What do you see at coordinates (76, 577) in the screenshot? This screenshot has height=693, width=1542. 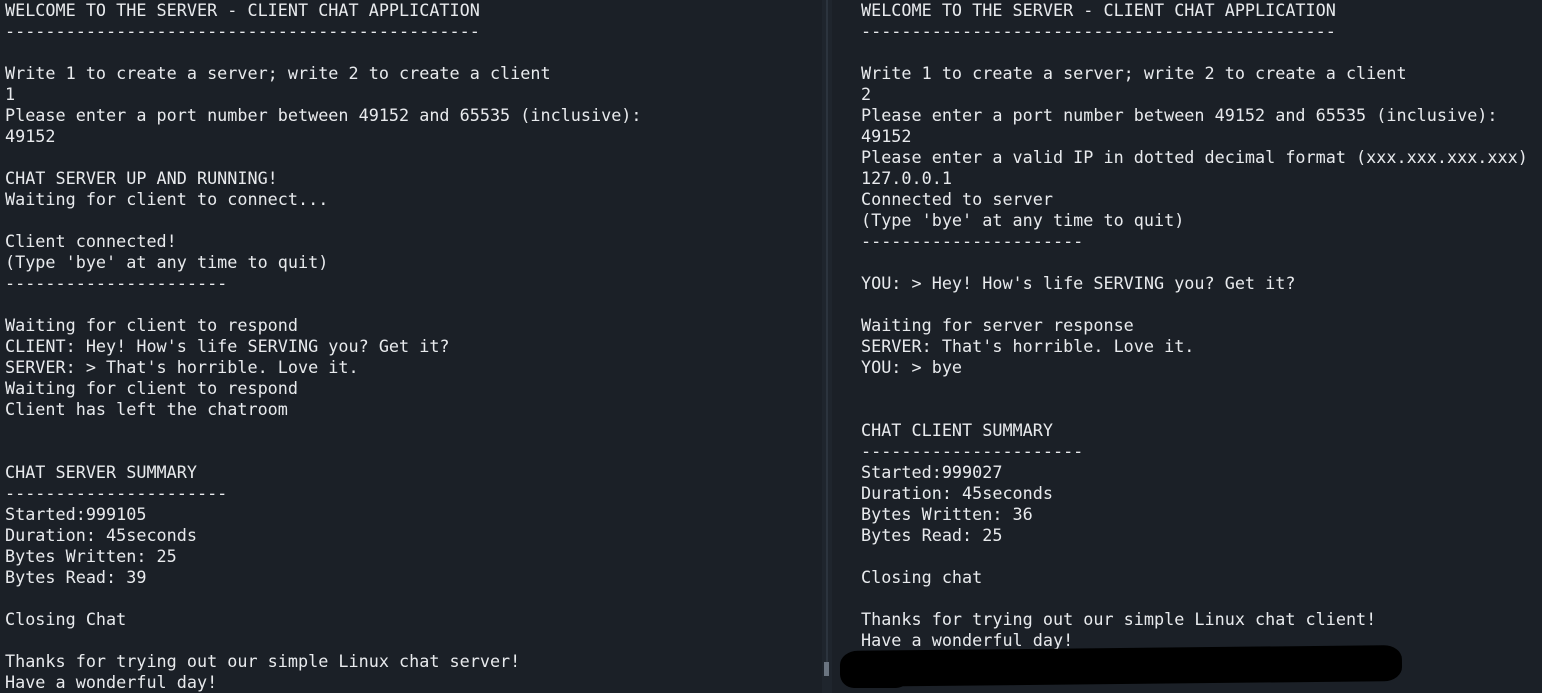 I see `terminal-line: Bytes Read: 39` at bounding box center [76, 577].